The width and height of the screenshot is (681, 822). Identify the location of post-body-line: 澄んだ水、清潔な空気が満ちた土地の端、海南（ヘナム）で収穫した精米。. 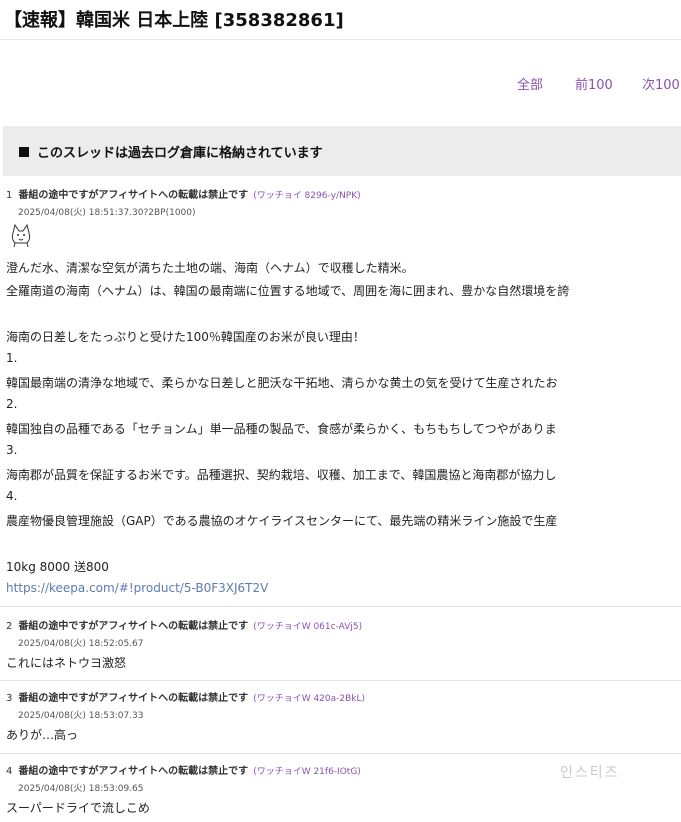
(210, 268).